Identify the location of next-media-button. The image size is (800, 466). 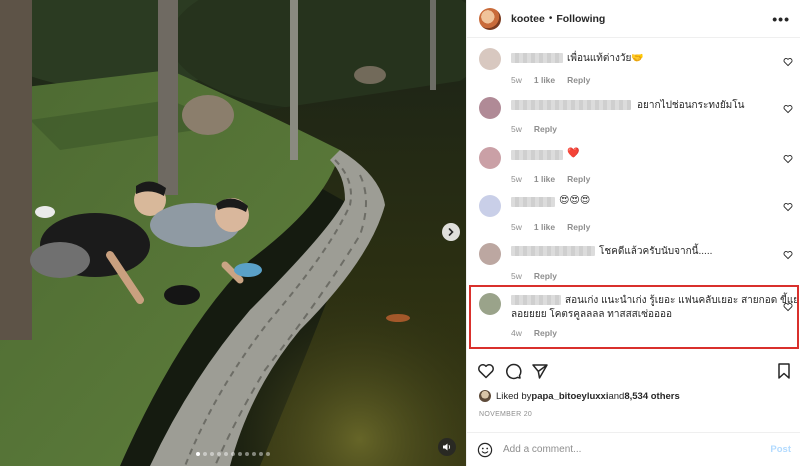
(451, 232).